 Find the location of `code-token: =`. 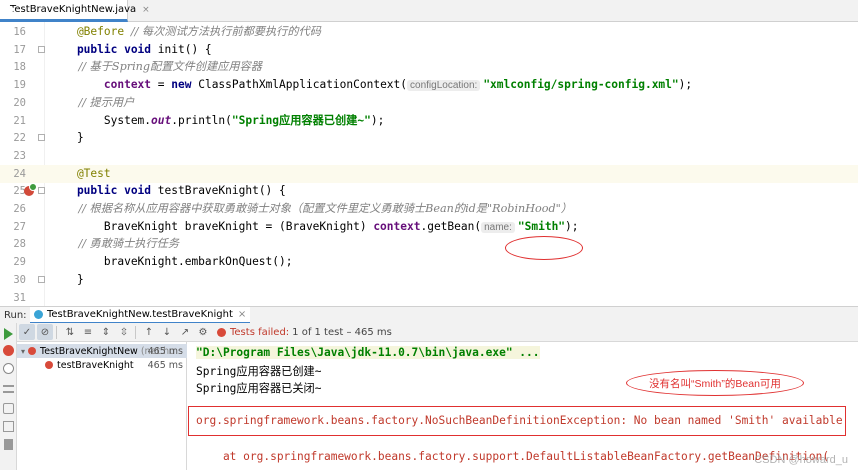

code-token: = is located at coordinates (161, 85).